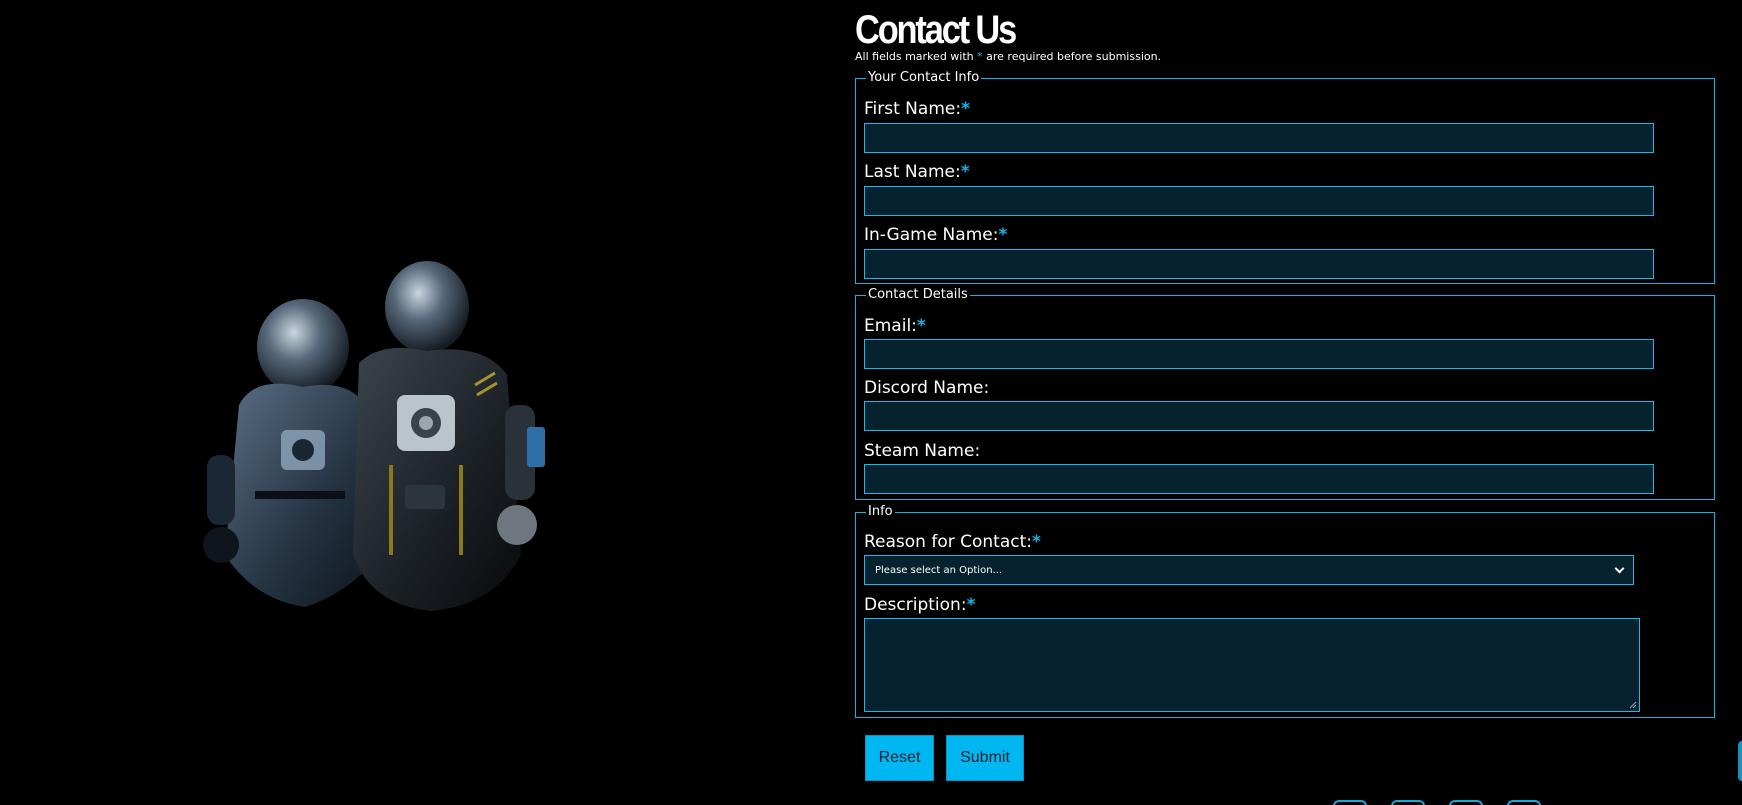 Image resolution: width=1742 pixels, height=805 pixels. I want to click on last-name-label: Last Name:*, so click(917, 172).